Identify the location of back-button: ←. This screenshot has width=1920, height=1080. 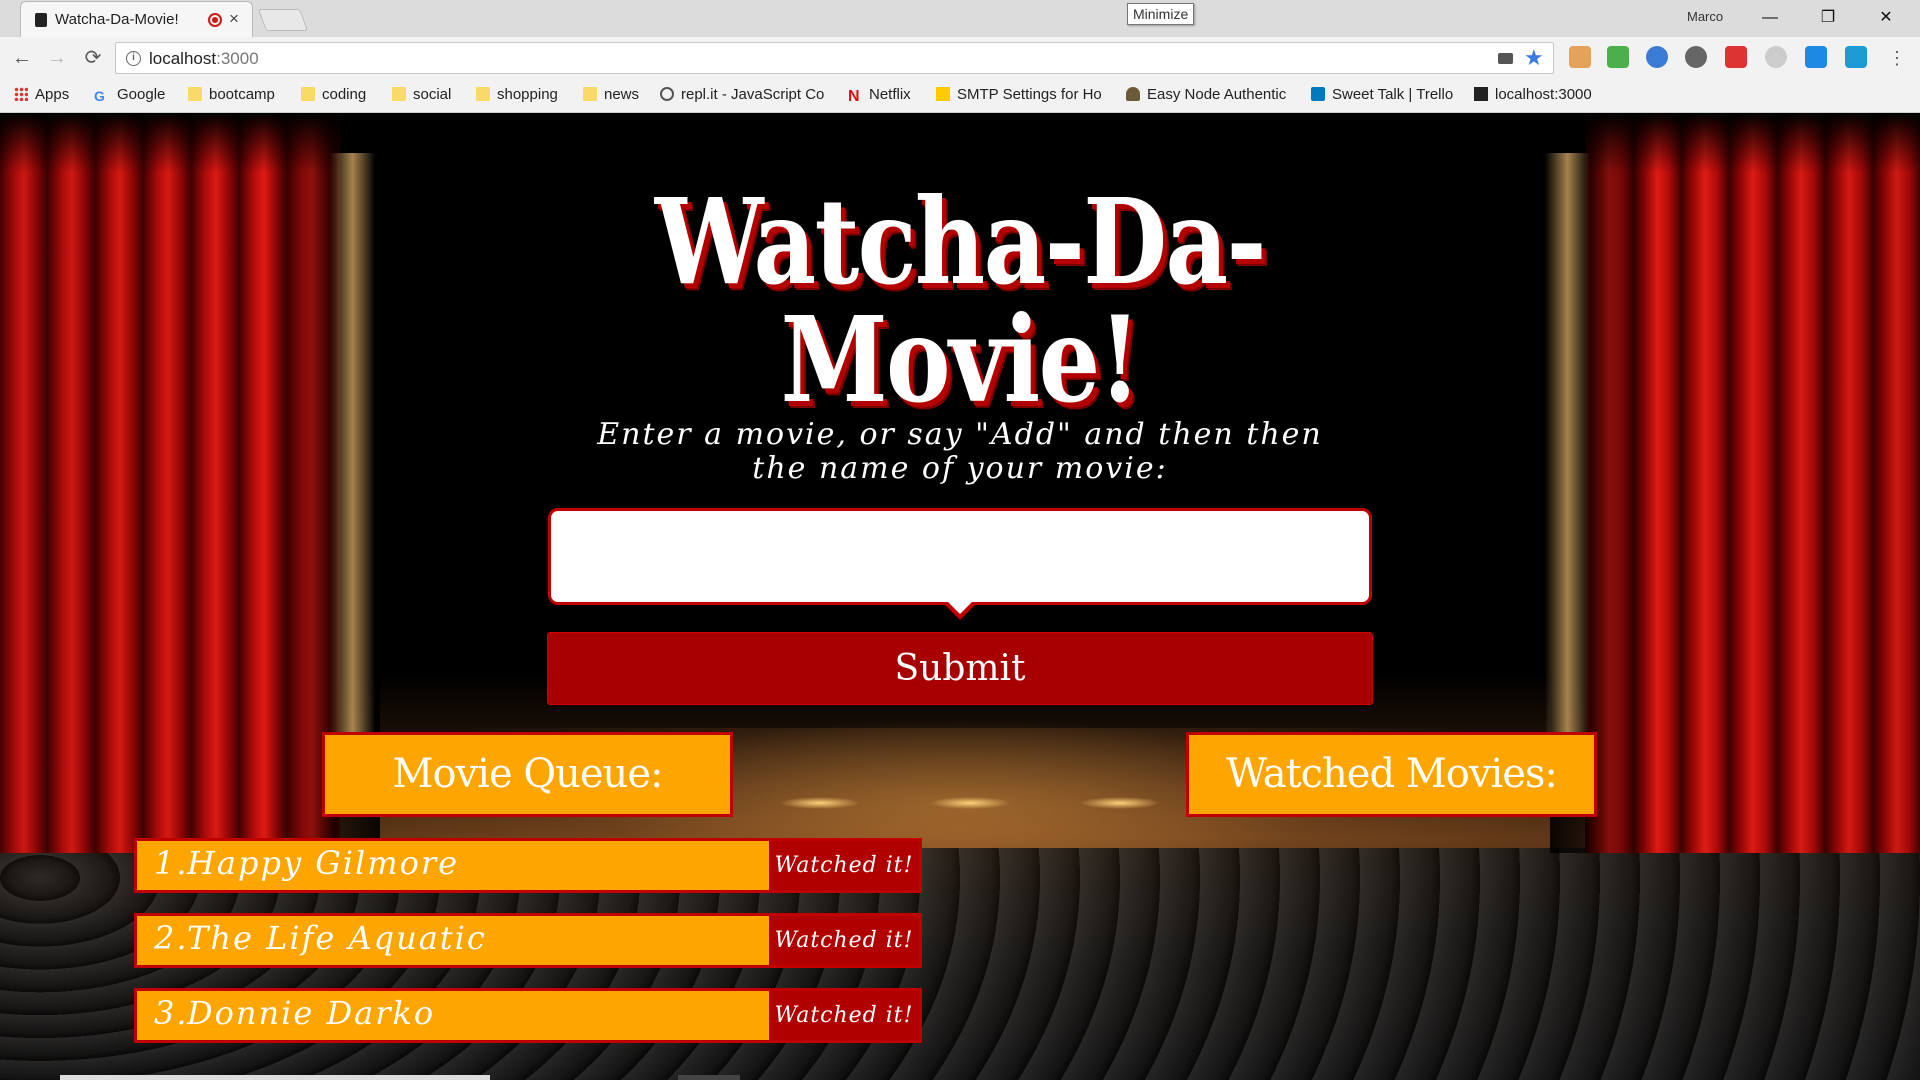
(22, 58).